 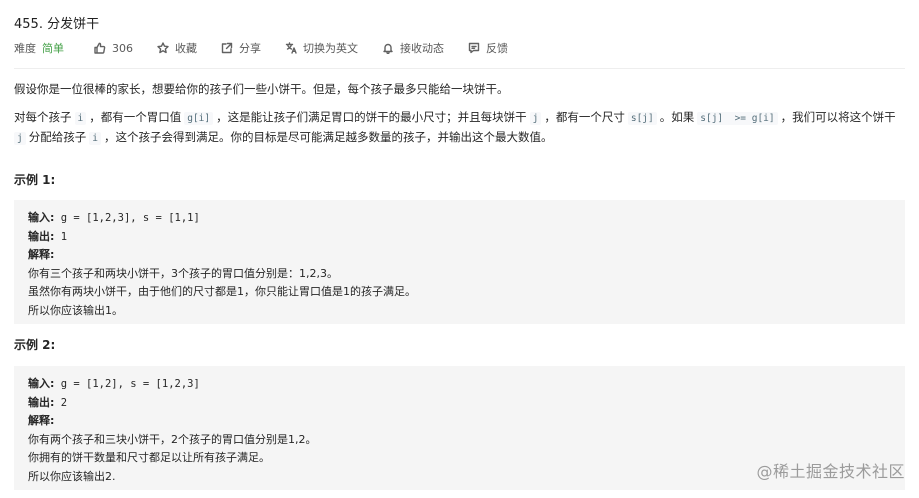 I want to click on share-icon, so click(x=227, y=48).